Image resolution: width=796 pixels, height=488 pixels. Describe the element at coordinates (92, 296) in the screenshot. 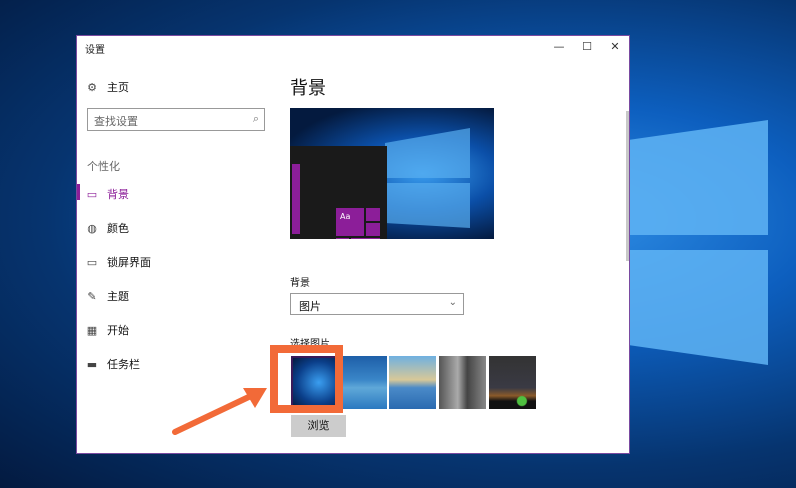

I see `theme-icon: ✎` at that location.